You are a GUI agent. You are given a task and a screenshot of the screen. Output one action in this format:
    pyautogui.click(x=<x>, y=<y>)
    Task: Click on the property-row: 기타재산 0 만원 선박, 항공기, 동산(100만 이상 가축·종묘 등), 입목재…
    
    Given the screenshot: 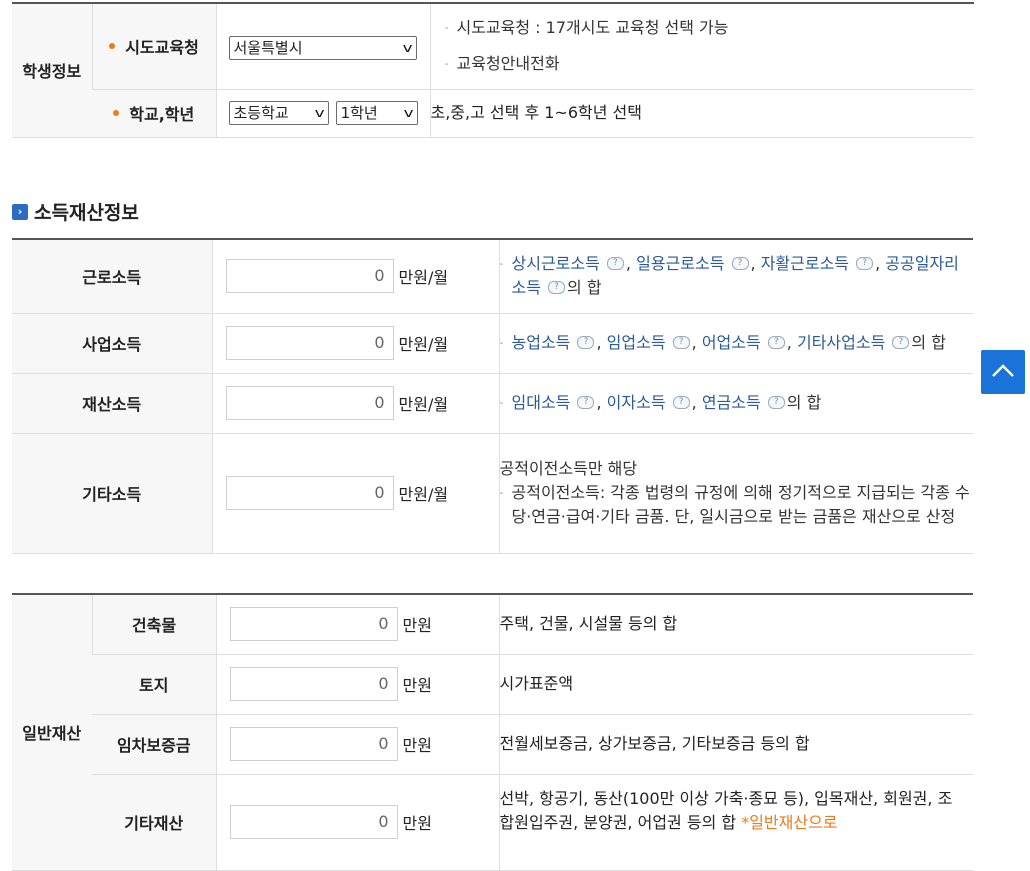 What is the action you would take?
    pyautogui.click(x=492, y=822)
    